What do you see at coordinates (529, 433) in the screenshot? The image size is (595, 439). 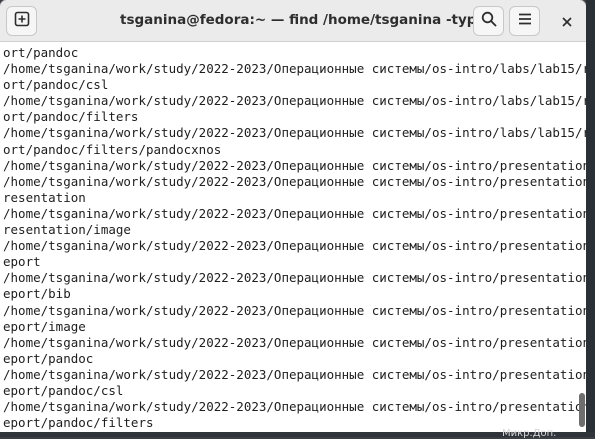 I see `desktop-partial-label: Микр.Доп.` at bounding box center [529, 433].